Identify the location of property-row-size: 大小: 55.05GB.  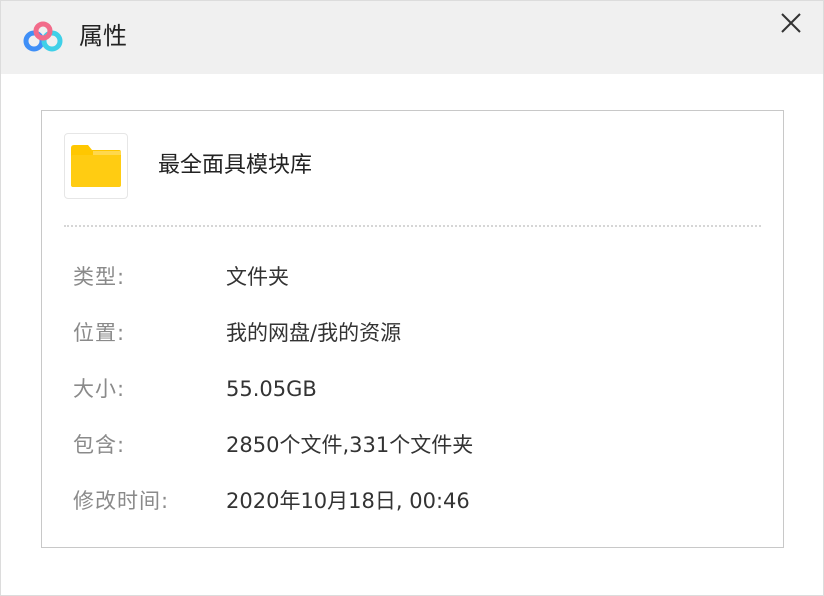
(413, 389).